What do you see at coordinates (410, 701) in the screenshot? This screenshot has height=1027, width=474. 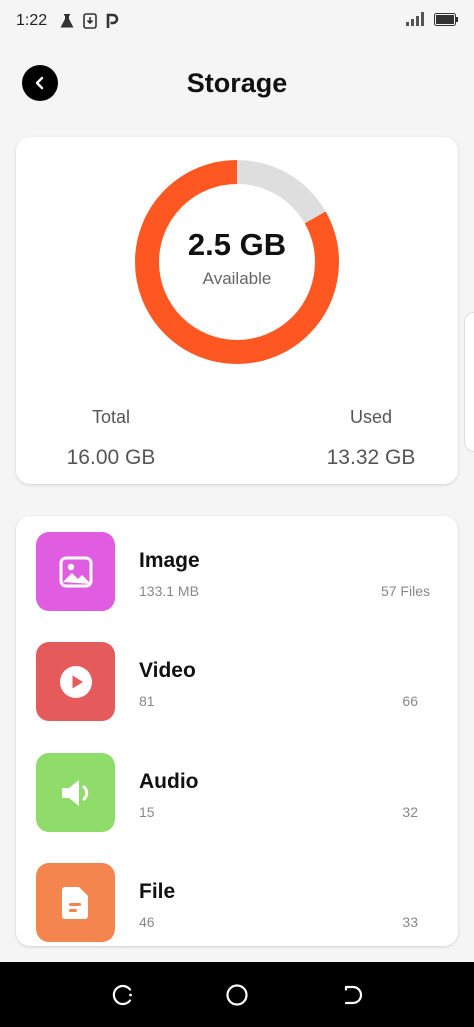 I see `category-count: 66` at bounding box center [410, 701].